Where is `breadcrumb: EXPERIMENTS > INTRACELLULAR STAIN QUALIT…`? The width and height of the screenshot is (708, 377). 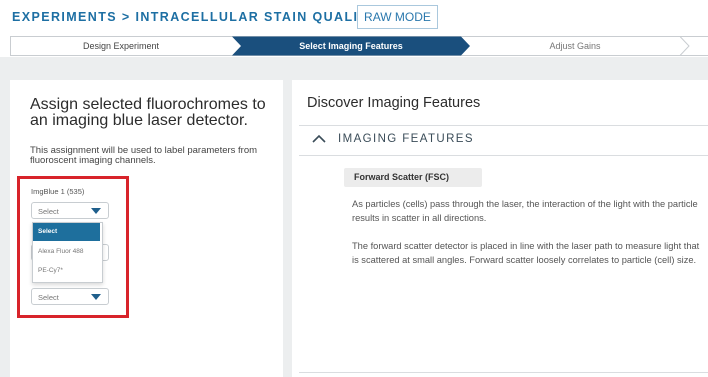 breadcrumb: EXPERIMENTS > INTRACELLULAR STAIN QUALIT… is located at coordinates (212, 17).